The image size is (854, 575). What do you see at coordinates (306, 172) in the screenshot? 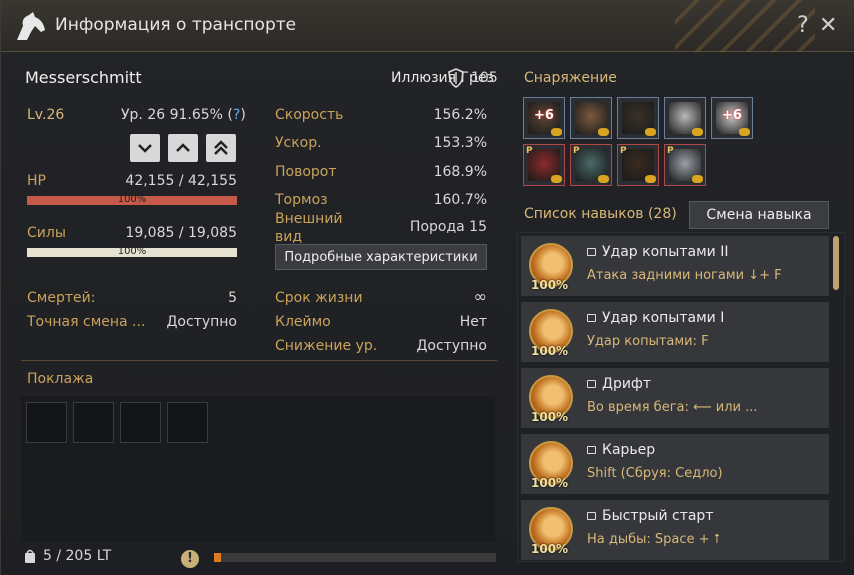
I see `stat-label-turn: Поворот` at bounding box center [306, 172].